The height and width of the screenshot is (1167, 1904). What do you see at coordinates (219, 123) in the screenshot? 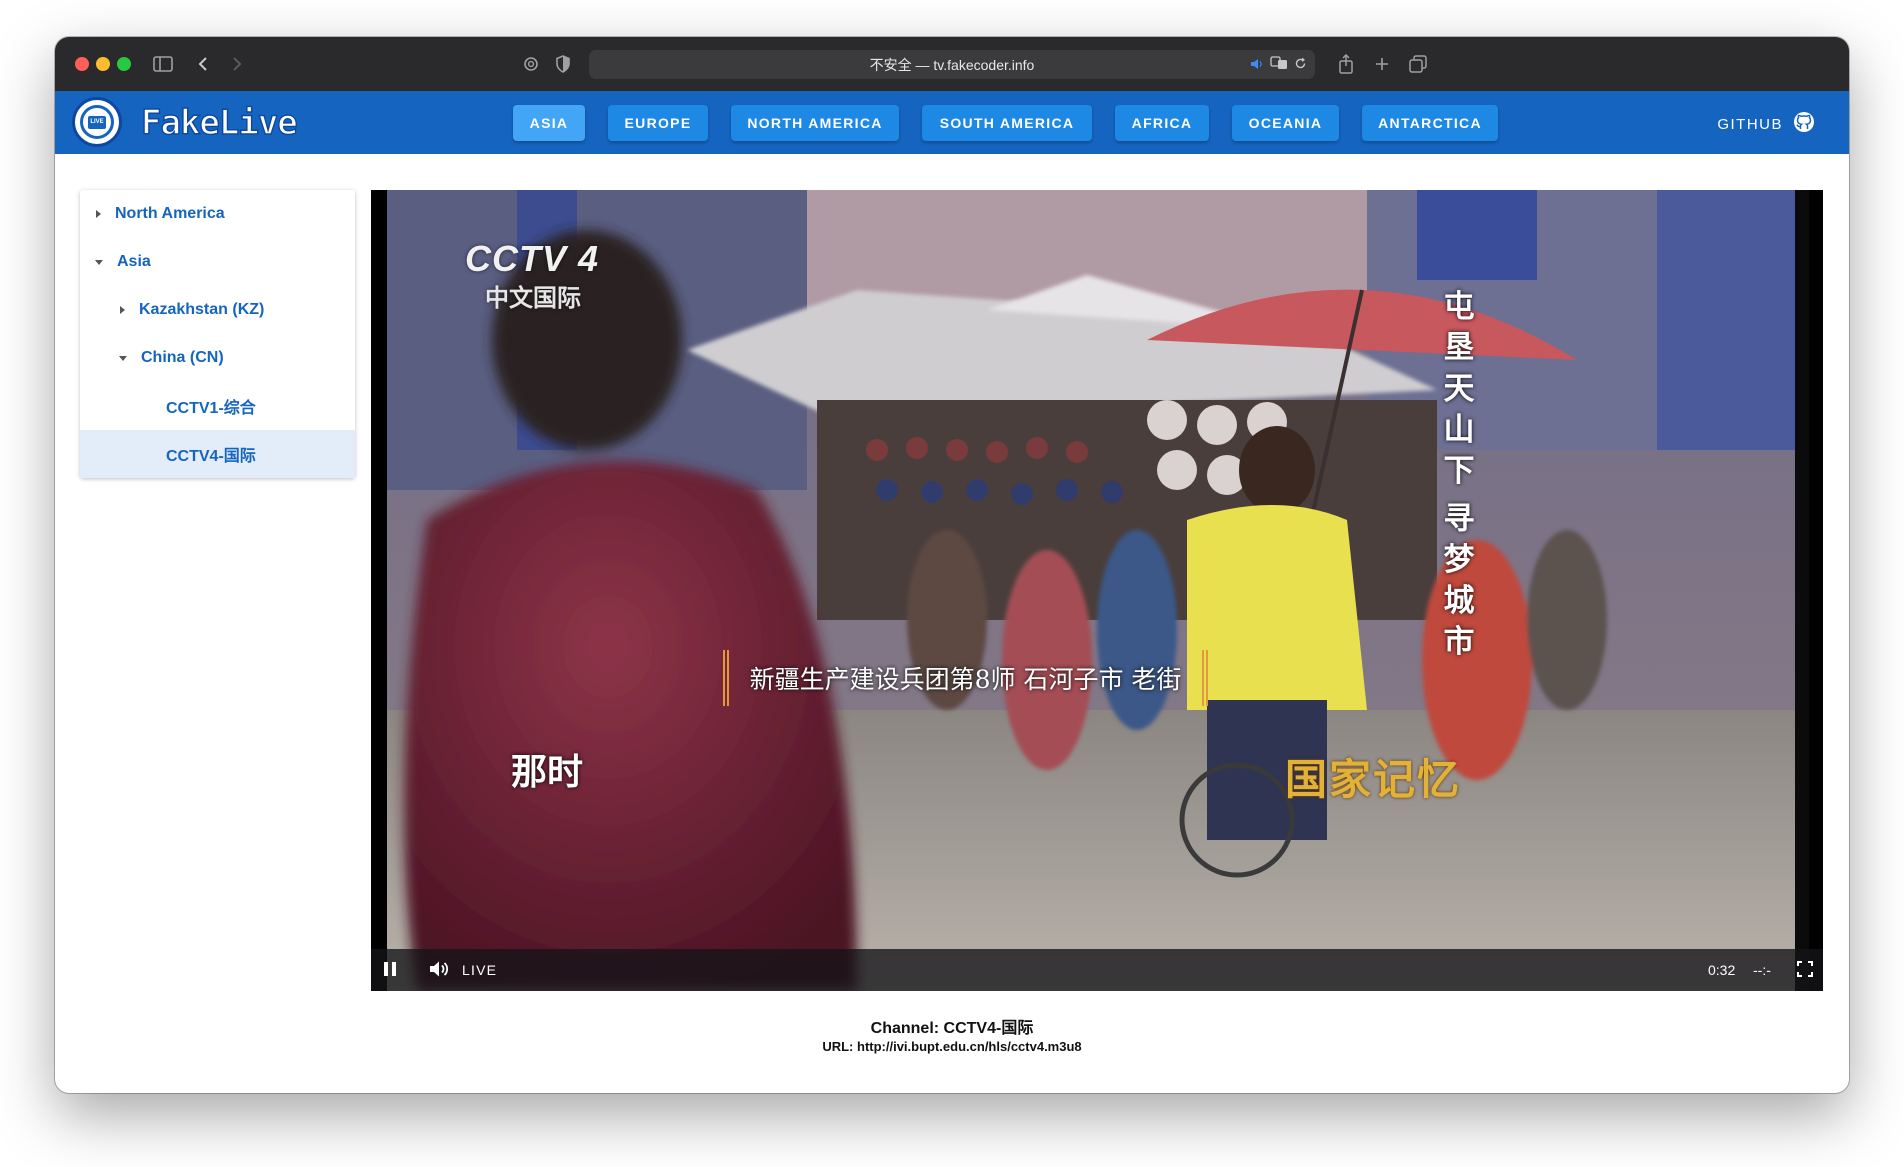
I see `brand-title: FakeLive` at bounding box center [219, 123].